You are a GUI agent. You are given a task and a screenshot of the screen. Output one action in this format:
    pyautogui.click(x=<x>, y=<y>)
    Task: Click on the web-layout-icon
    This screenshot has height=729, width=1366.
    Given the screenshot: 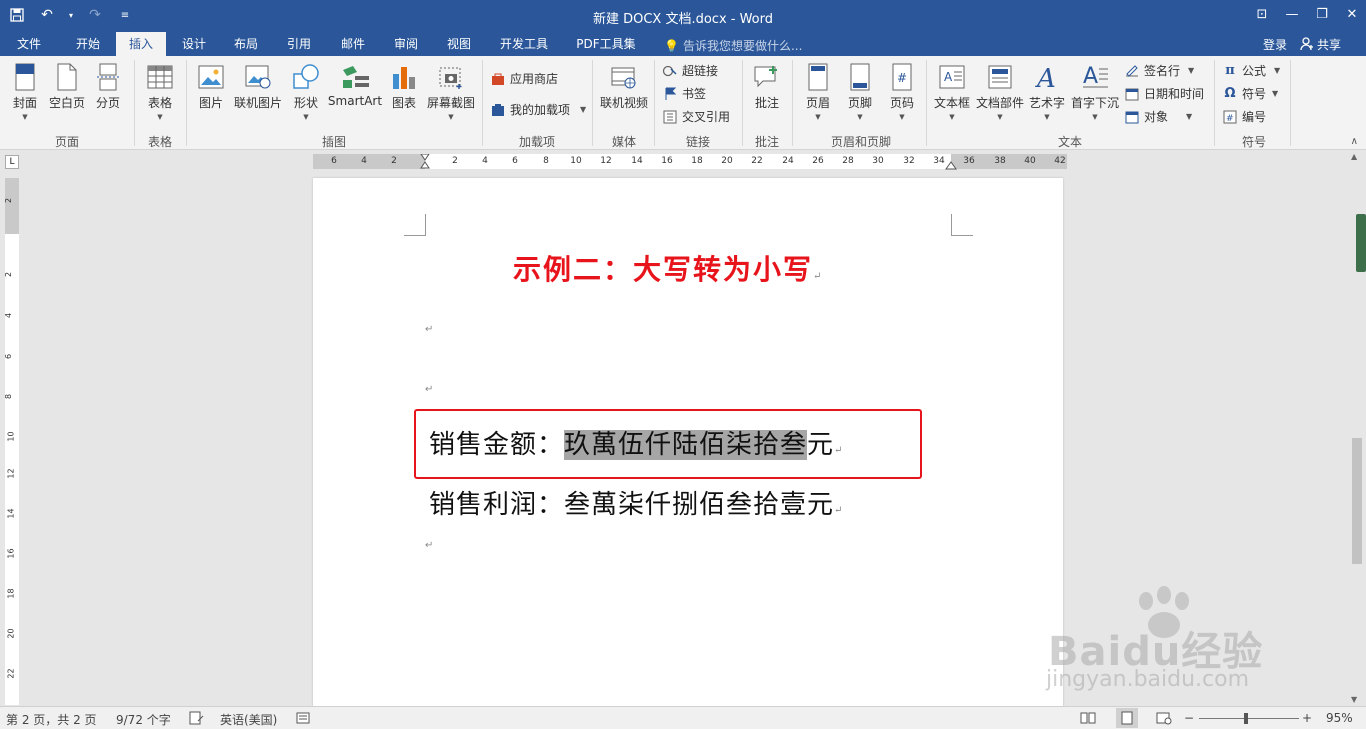 What is the action you would take?
    pyautogui.click(x=1164, y=719)
    